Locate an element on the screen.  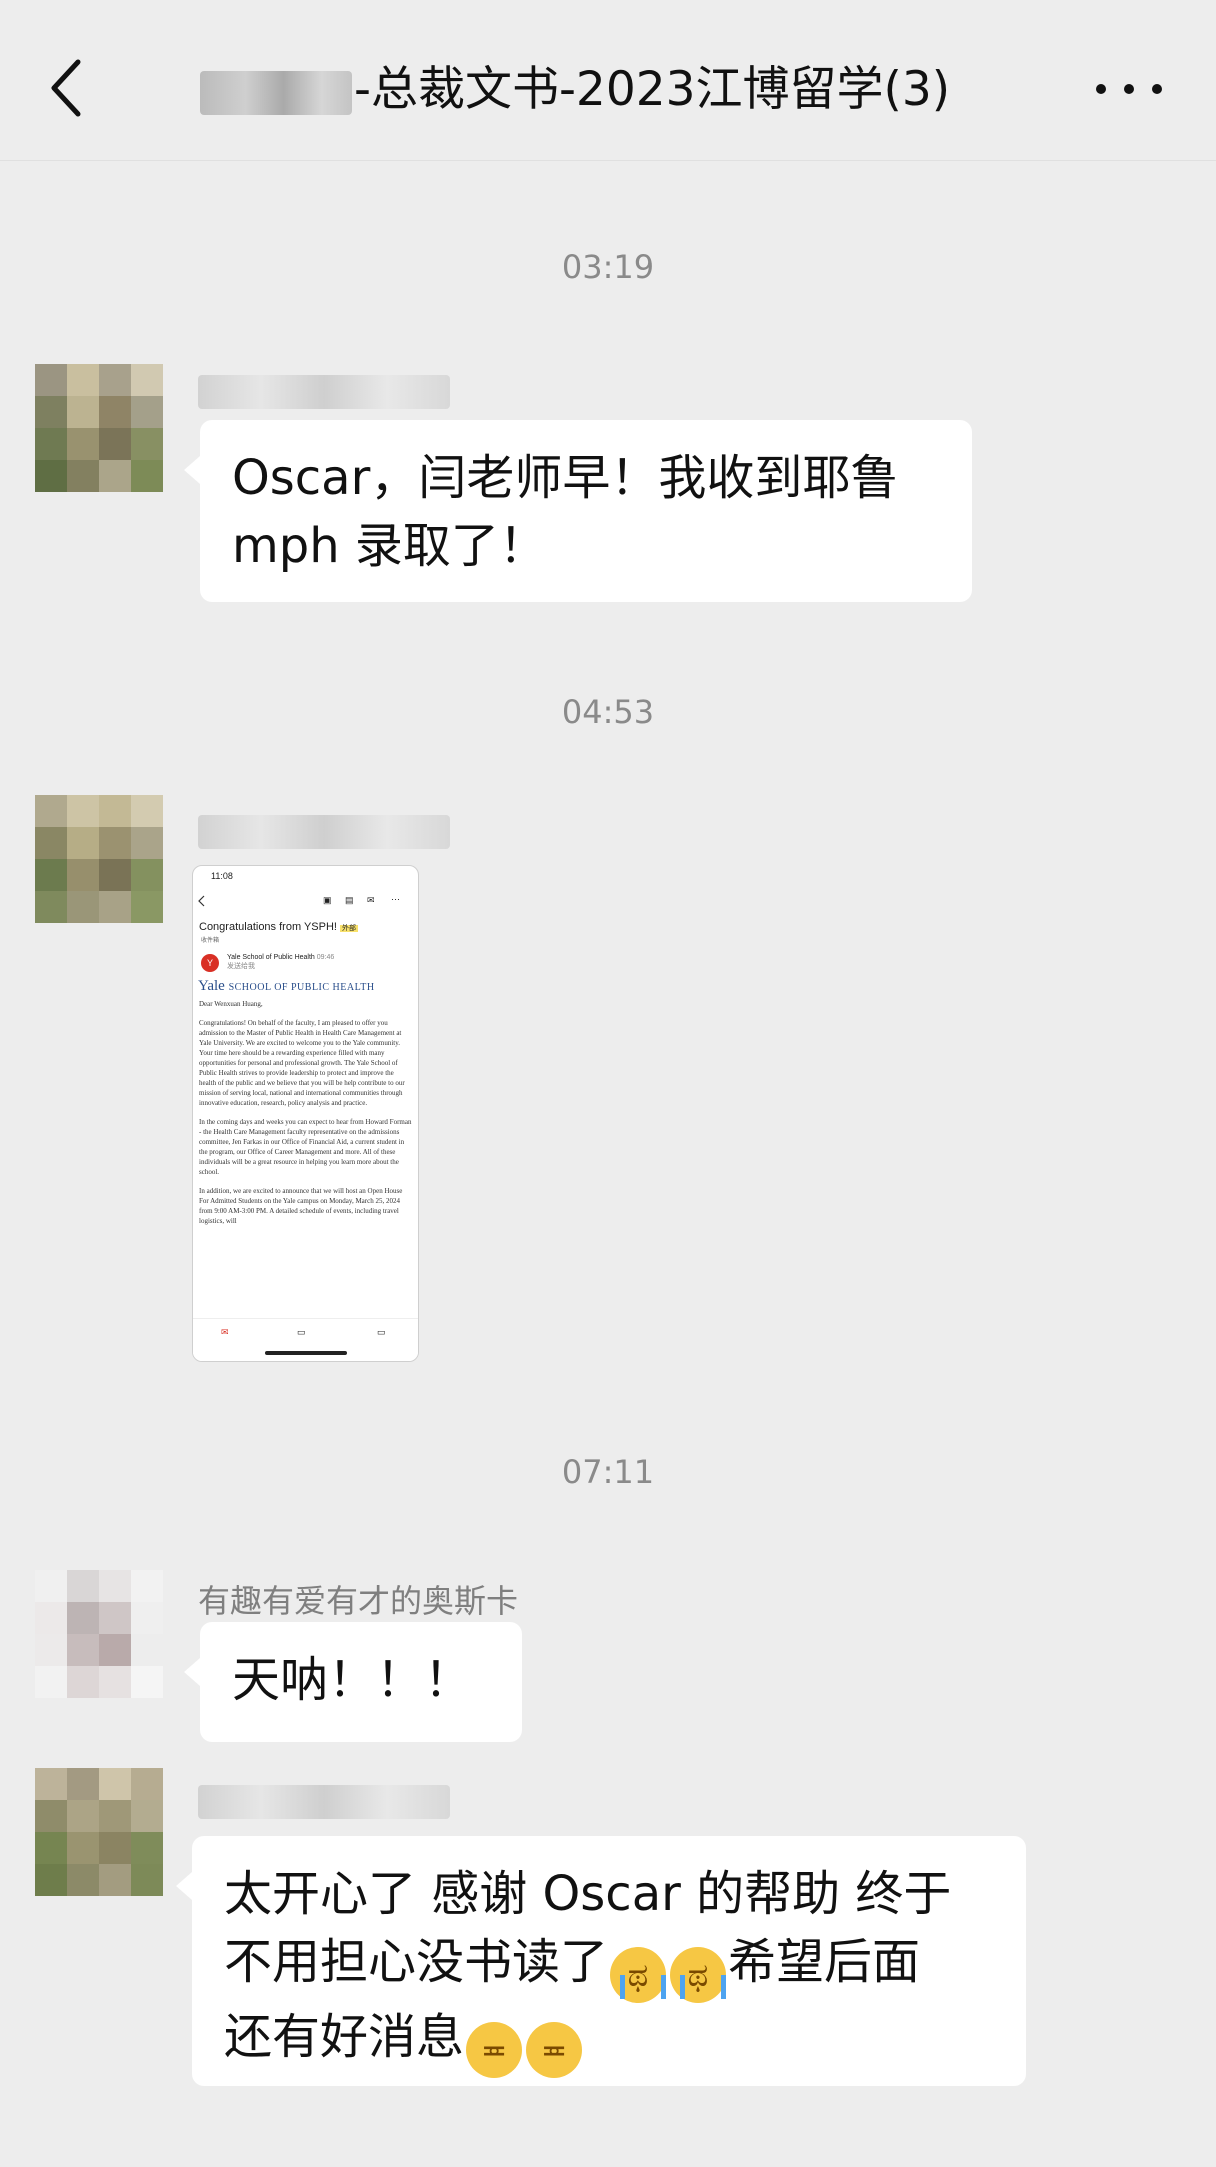
message-text: 天呐！！！ is located at coordinates (352, 1680).